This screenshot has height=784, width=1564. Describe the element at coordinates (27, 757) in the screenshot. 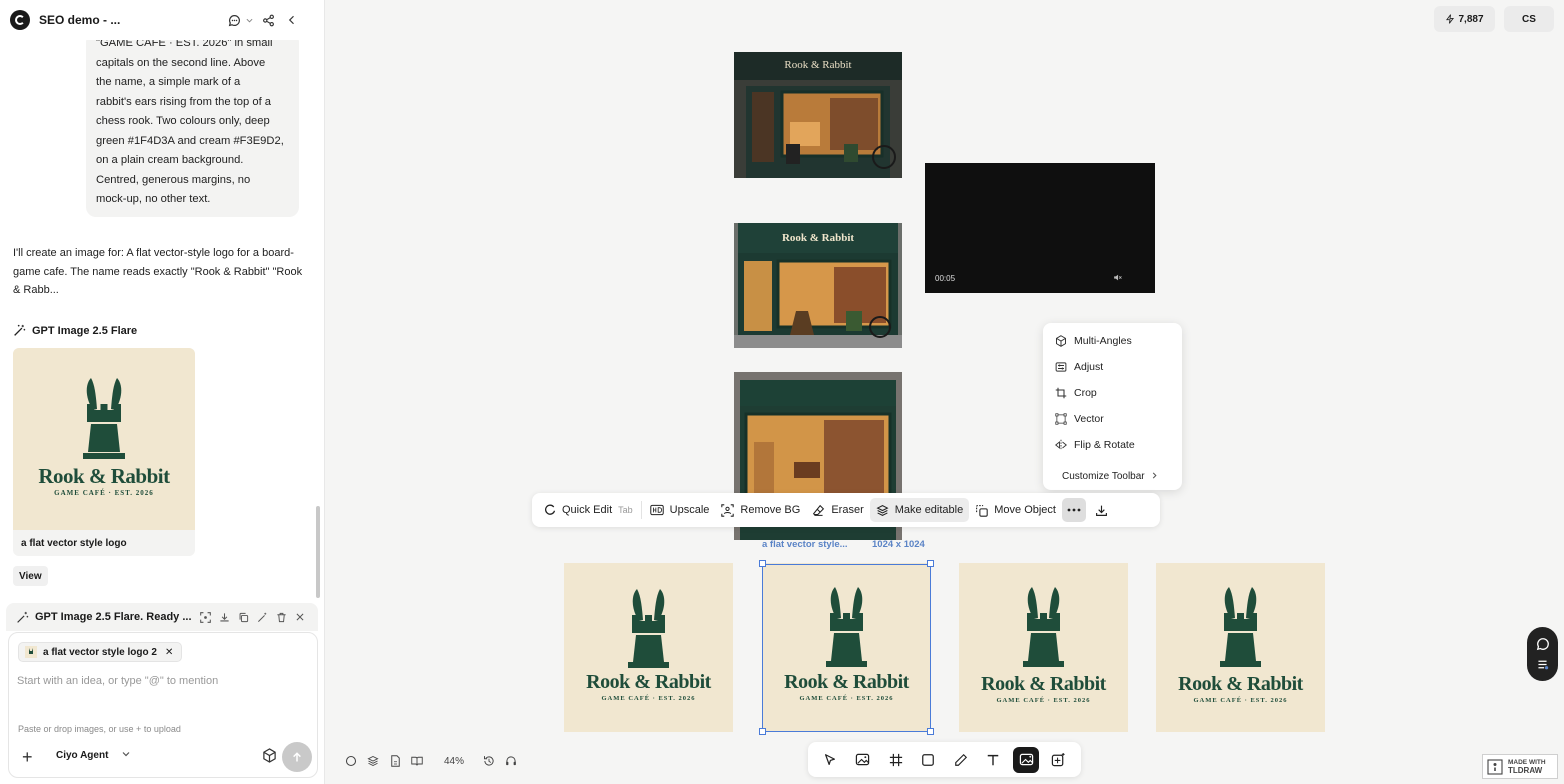

I see `add-attachment-button: +` at that location.